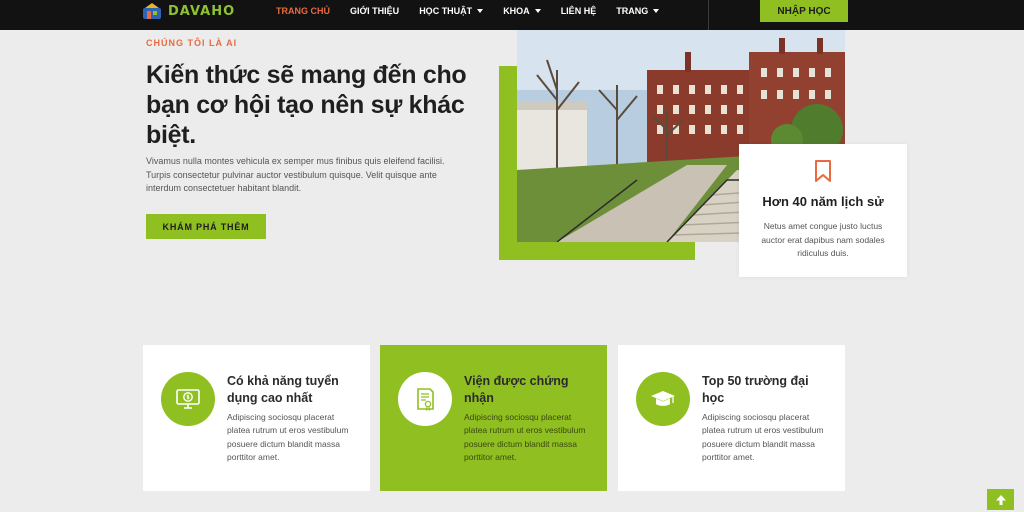 The height and width of the screenshot is (512, 1024). What do you see at coordinates (206, 226) in the screenshot?
I see `explore-more-button: KHÁM PHÁ THÊM` at bounding box center [206, 226].